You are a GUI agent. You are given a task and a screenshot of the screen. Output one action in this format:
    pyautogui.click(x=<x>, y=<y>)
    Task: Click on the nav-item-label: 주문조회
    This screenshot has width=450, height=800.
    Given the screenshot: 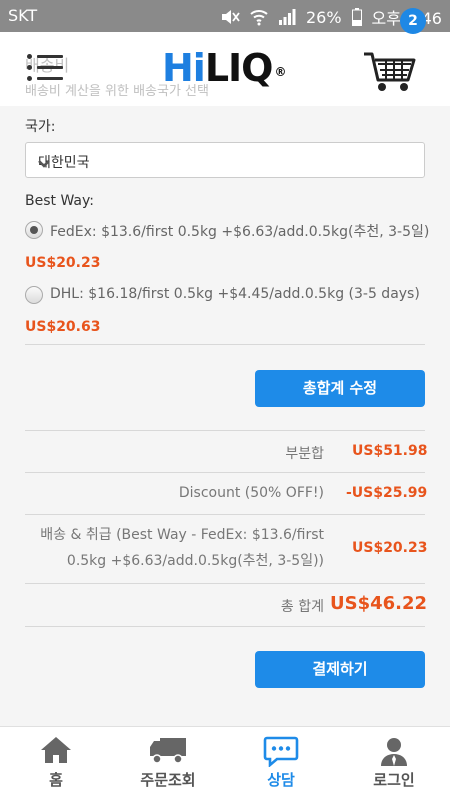 What is the action you would take?
    pyautogui.click(x=168, y=780)
    